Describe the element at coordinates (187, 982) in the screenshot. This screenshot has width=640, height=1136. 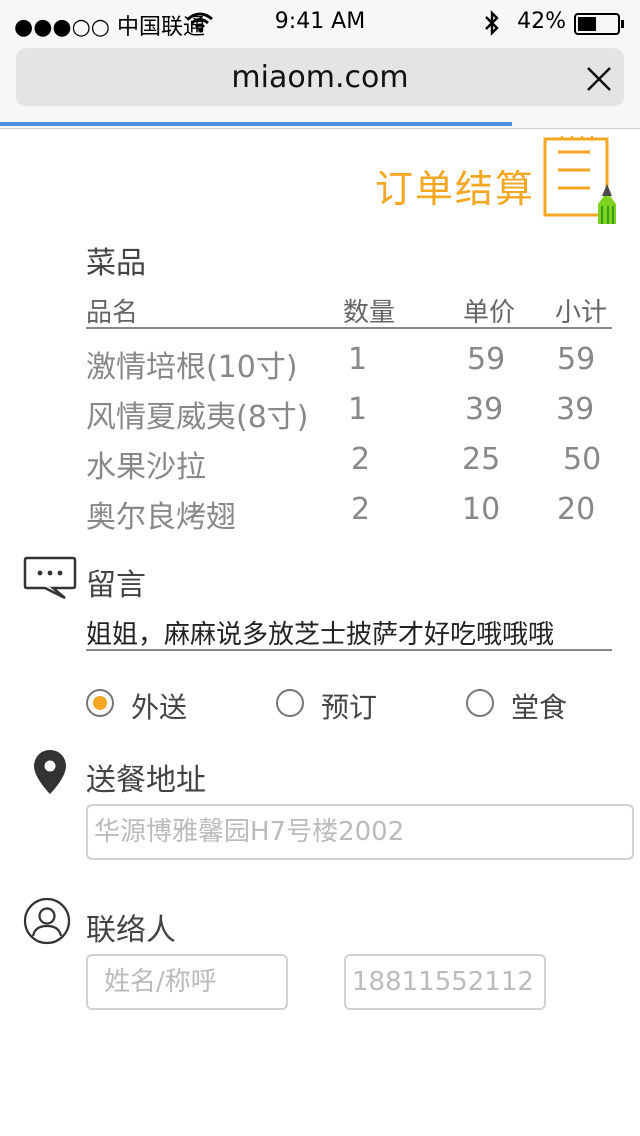
I see `contact-name-input` at that location.